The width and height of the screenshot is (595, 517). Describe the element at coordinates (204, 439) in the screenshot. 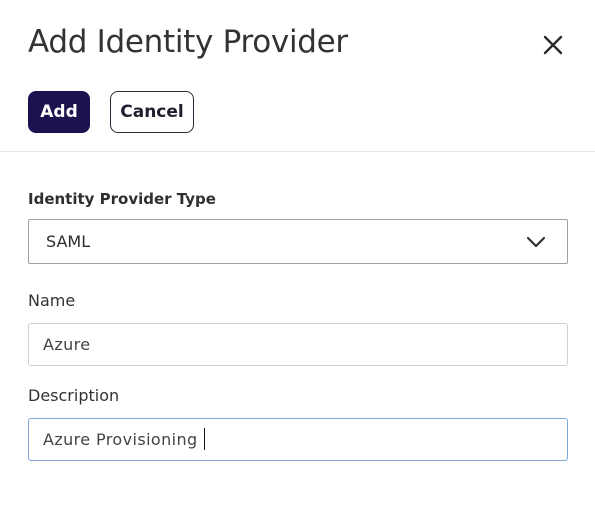

I see `text-cursor` at that location.